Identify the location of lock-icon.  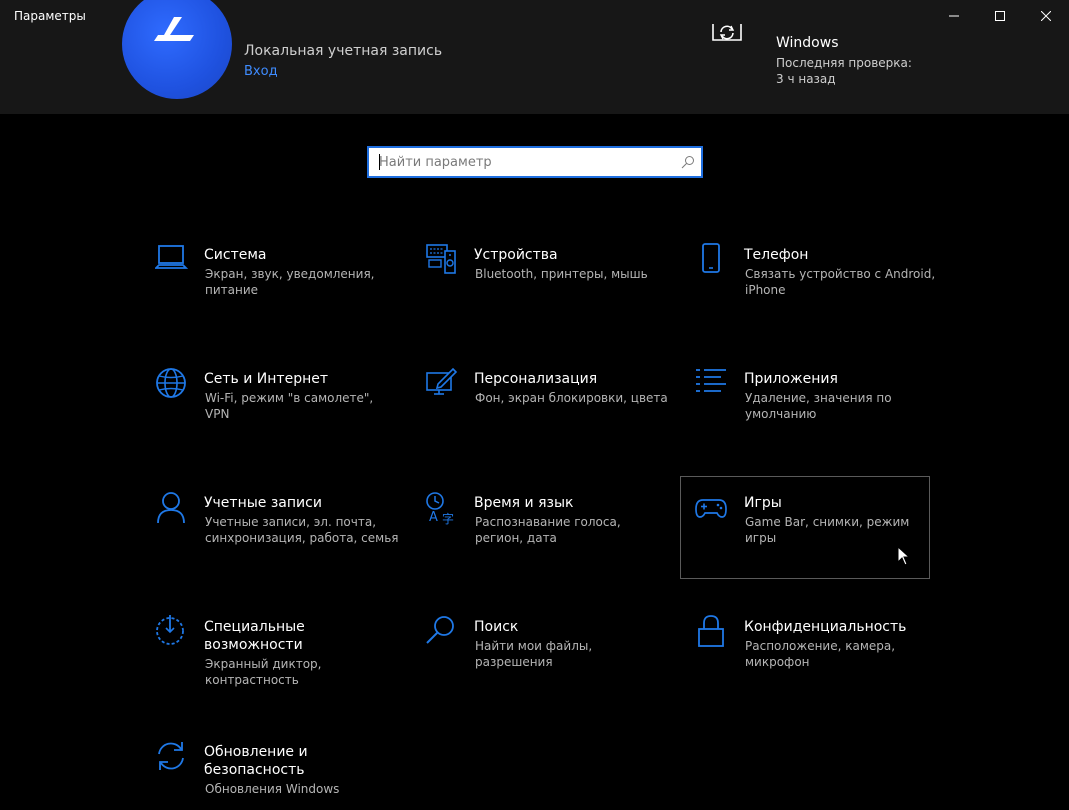
(712, 632).